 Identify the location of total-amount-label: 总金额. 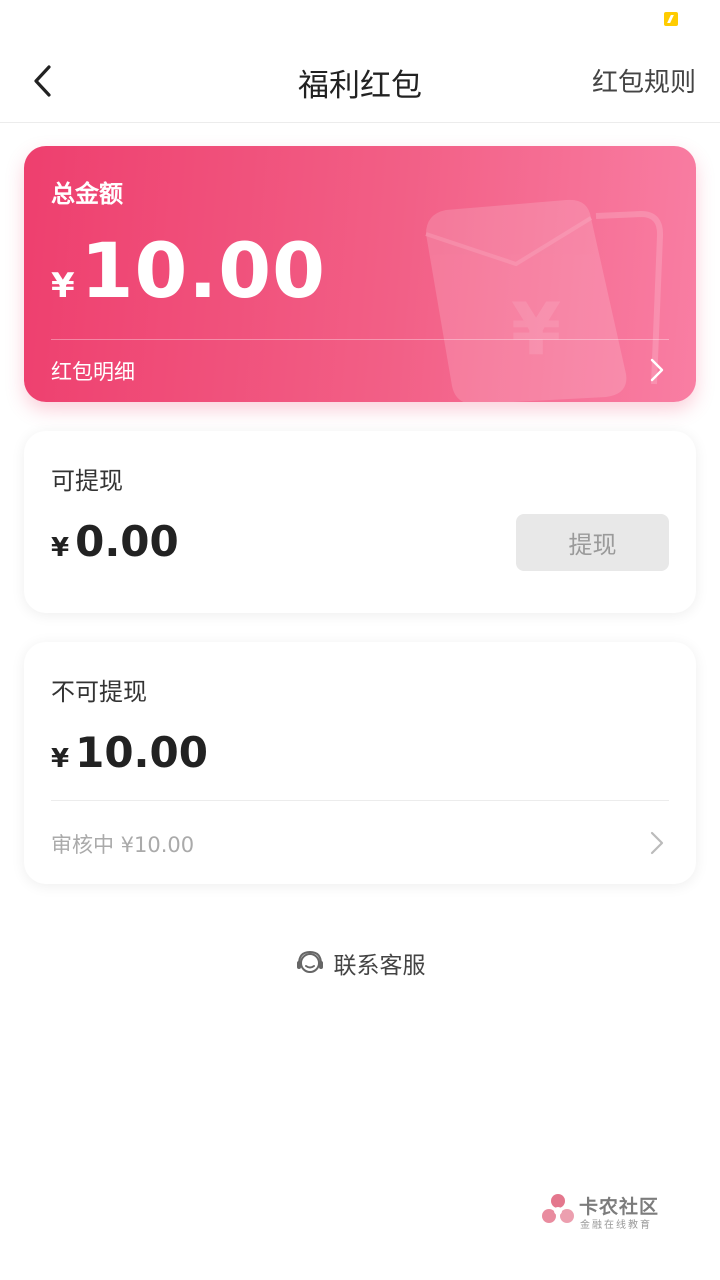
(87, 194).